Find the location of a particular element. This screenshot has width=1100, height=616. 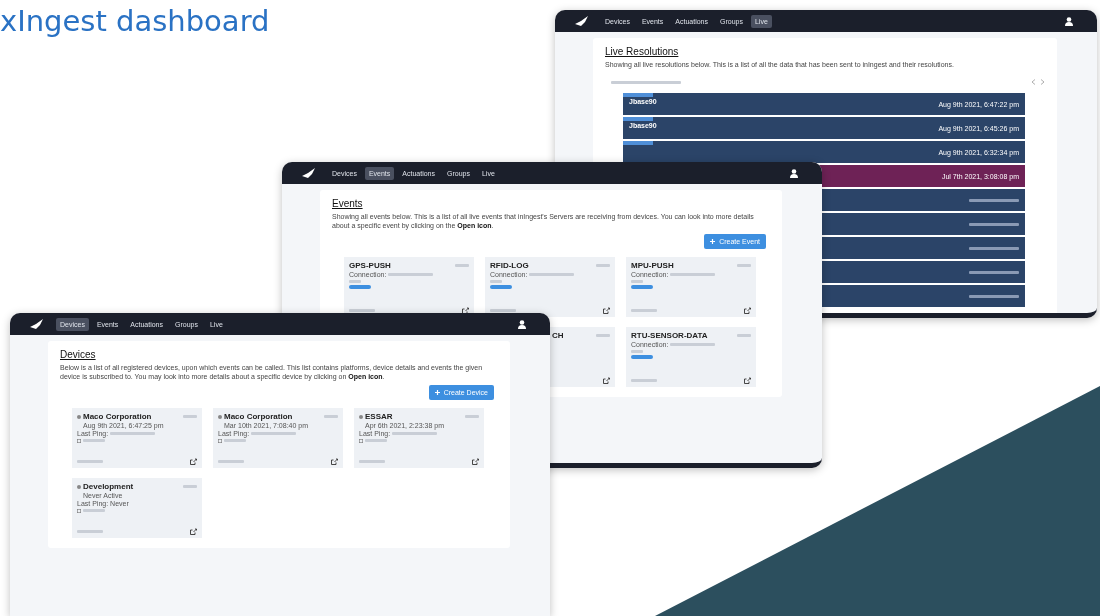

card-title: RTU-SENSOR-DATA is located at coordinates (669, 335).